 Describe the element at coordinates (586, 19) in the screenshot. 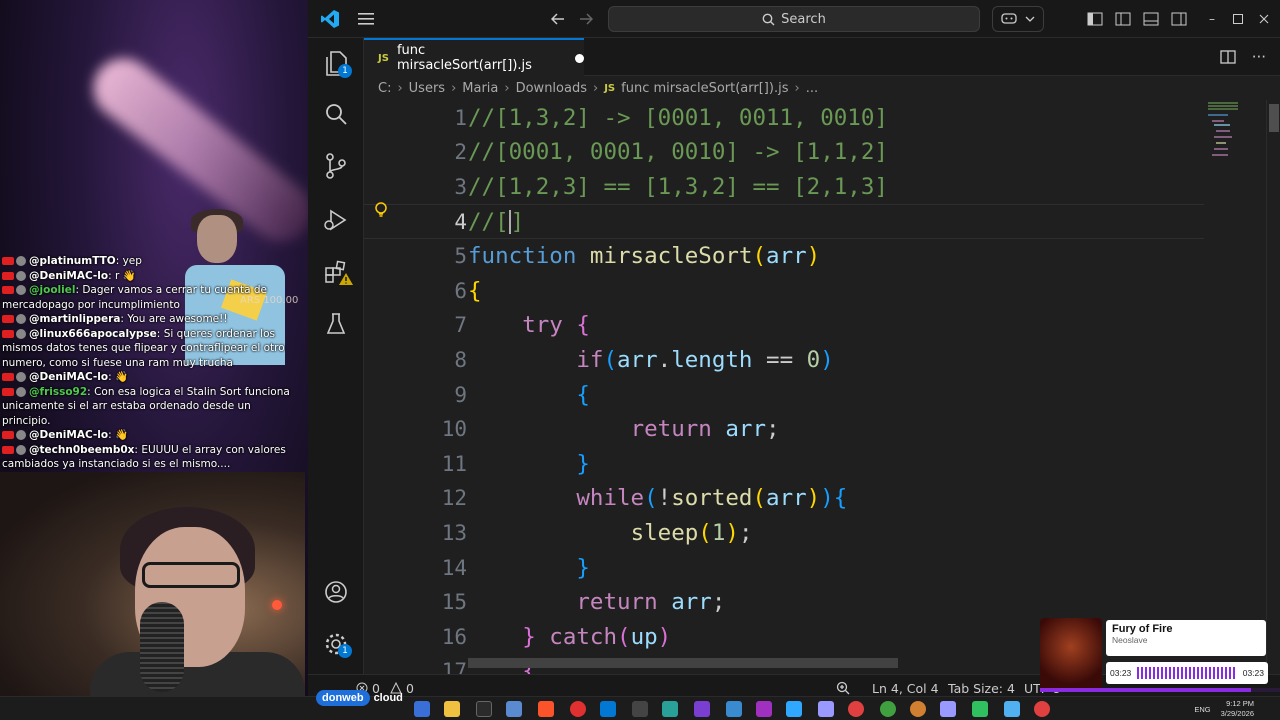

I see `forward-arrow-icon` at that location.